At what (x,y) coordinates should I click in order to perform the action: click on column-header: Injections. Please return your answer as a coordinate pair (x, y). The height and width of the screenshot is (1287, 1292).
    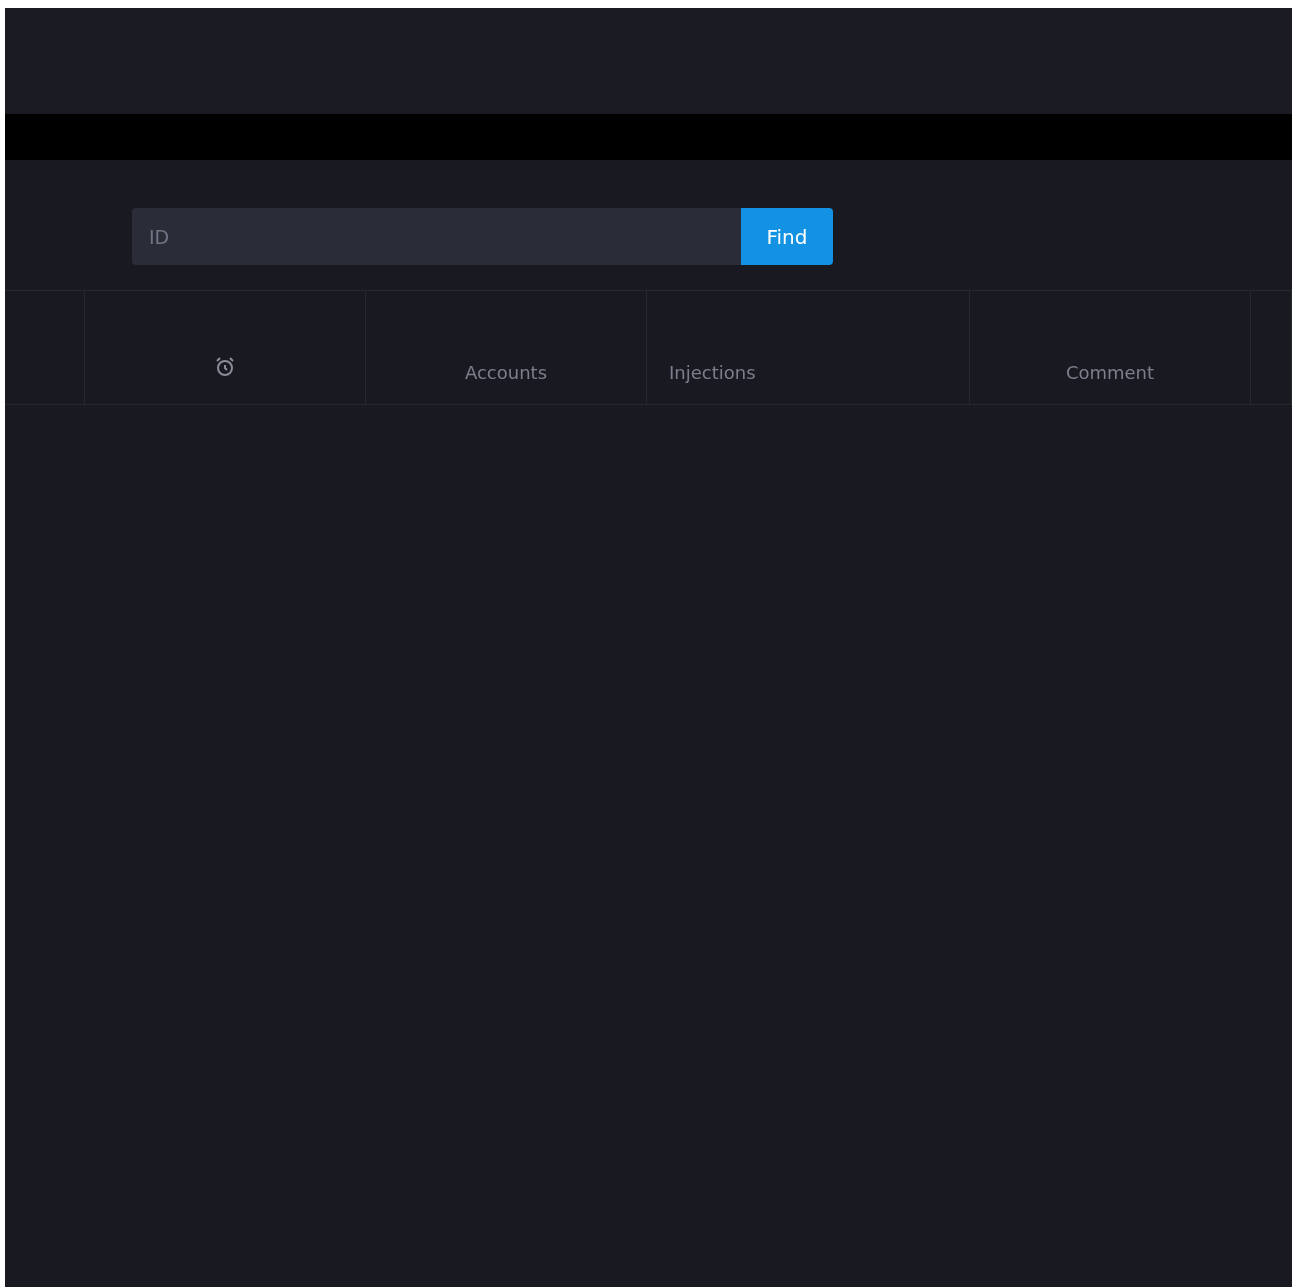
    Looking at the image, I should click on (712, 372).